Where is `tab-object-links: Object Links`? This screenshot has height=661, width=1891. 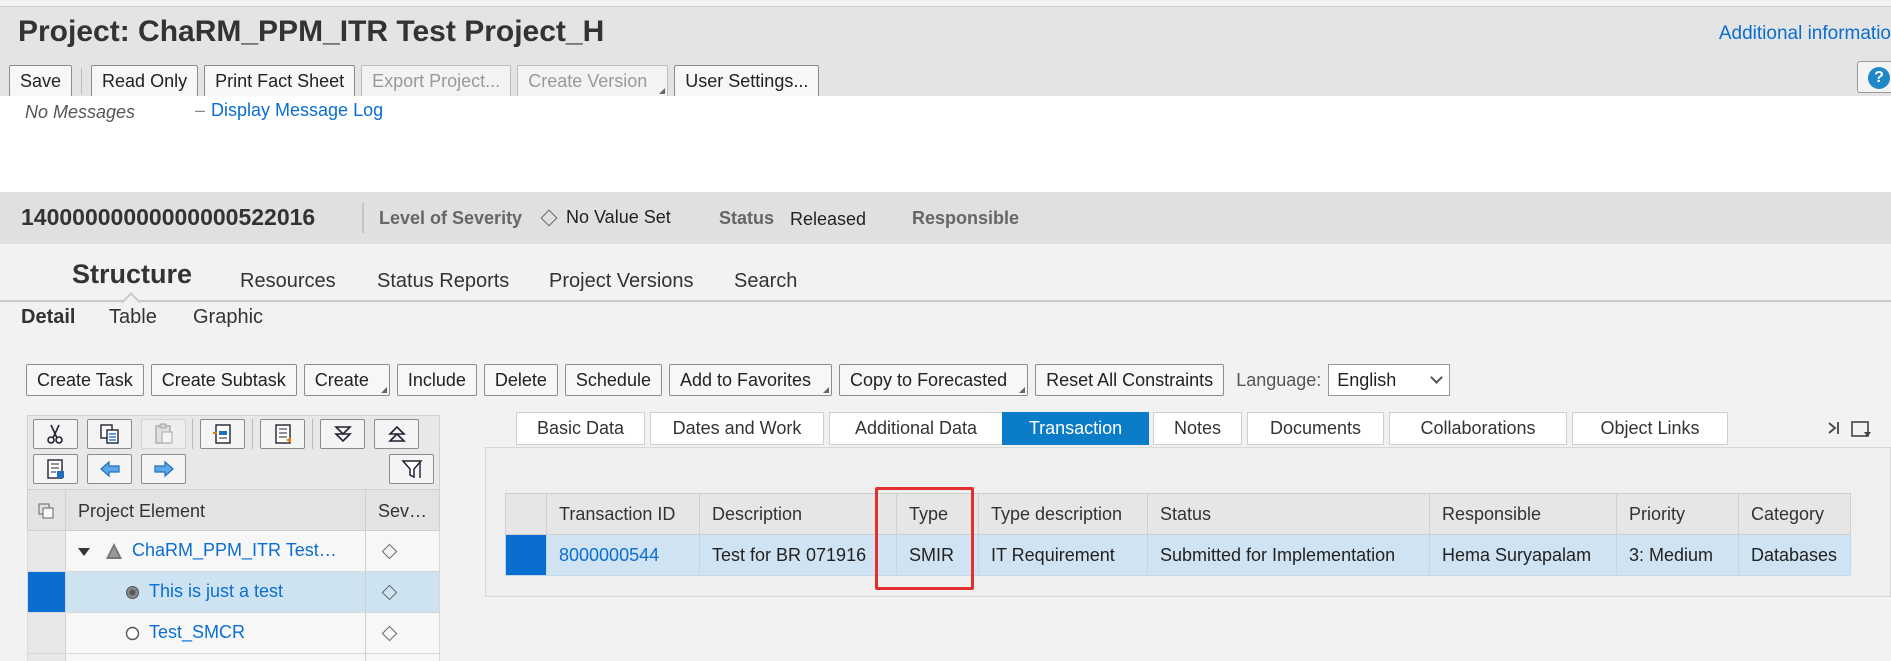
tab-object-links: Object Links is located at coordinates (1650, 428).